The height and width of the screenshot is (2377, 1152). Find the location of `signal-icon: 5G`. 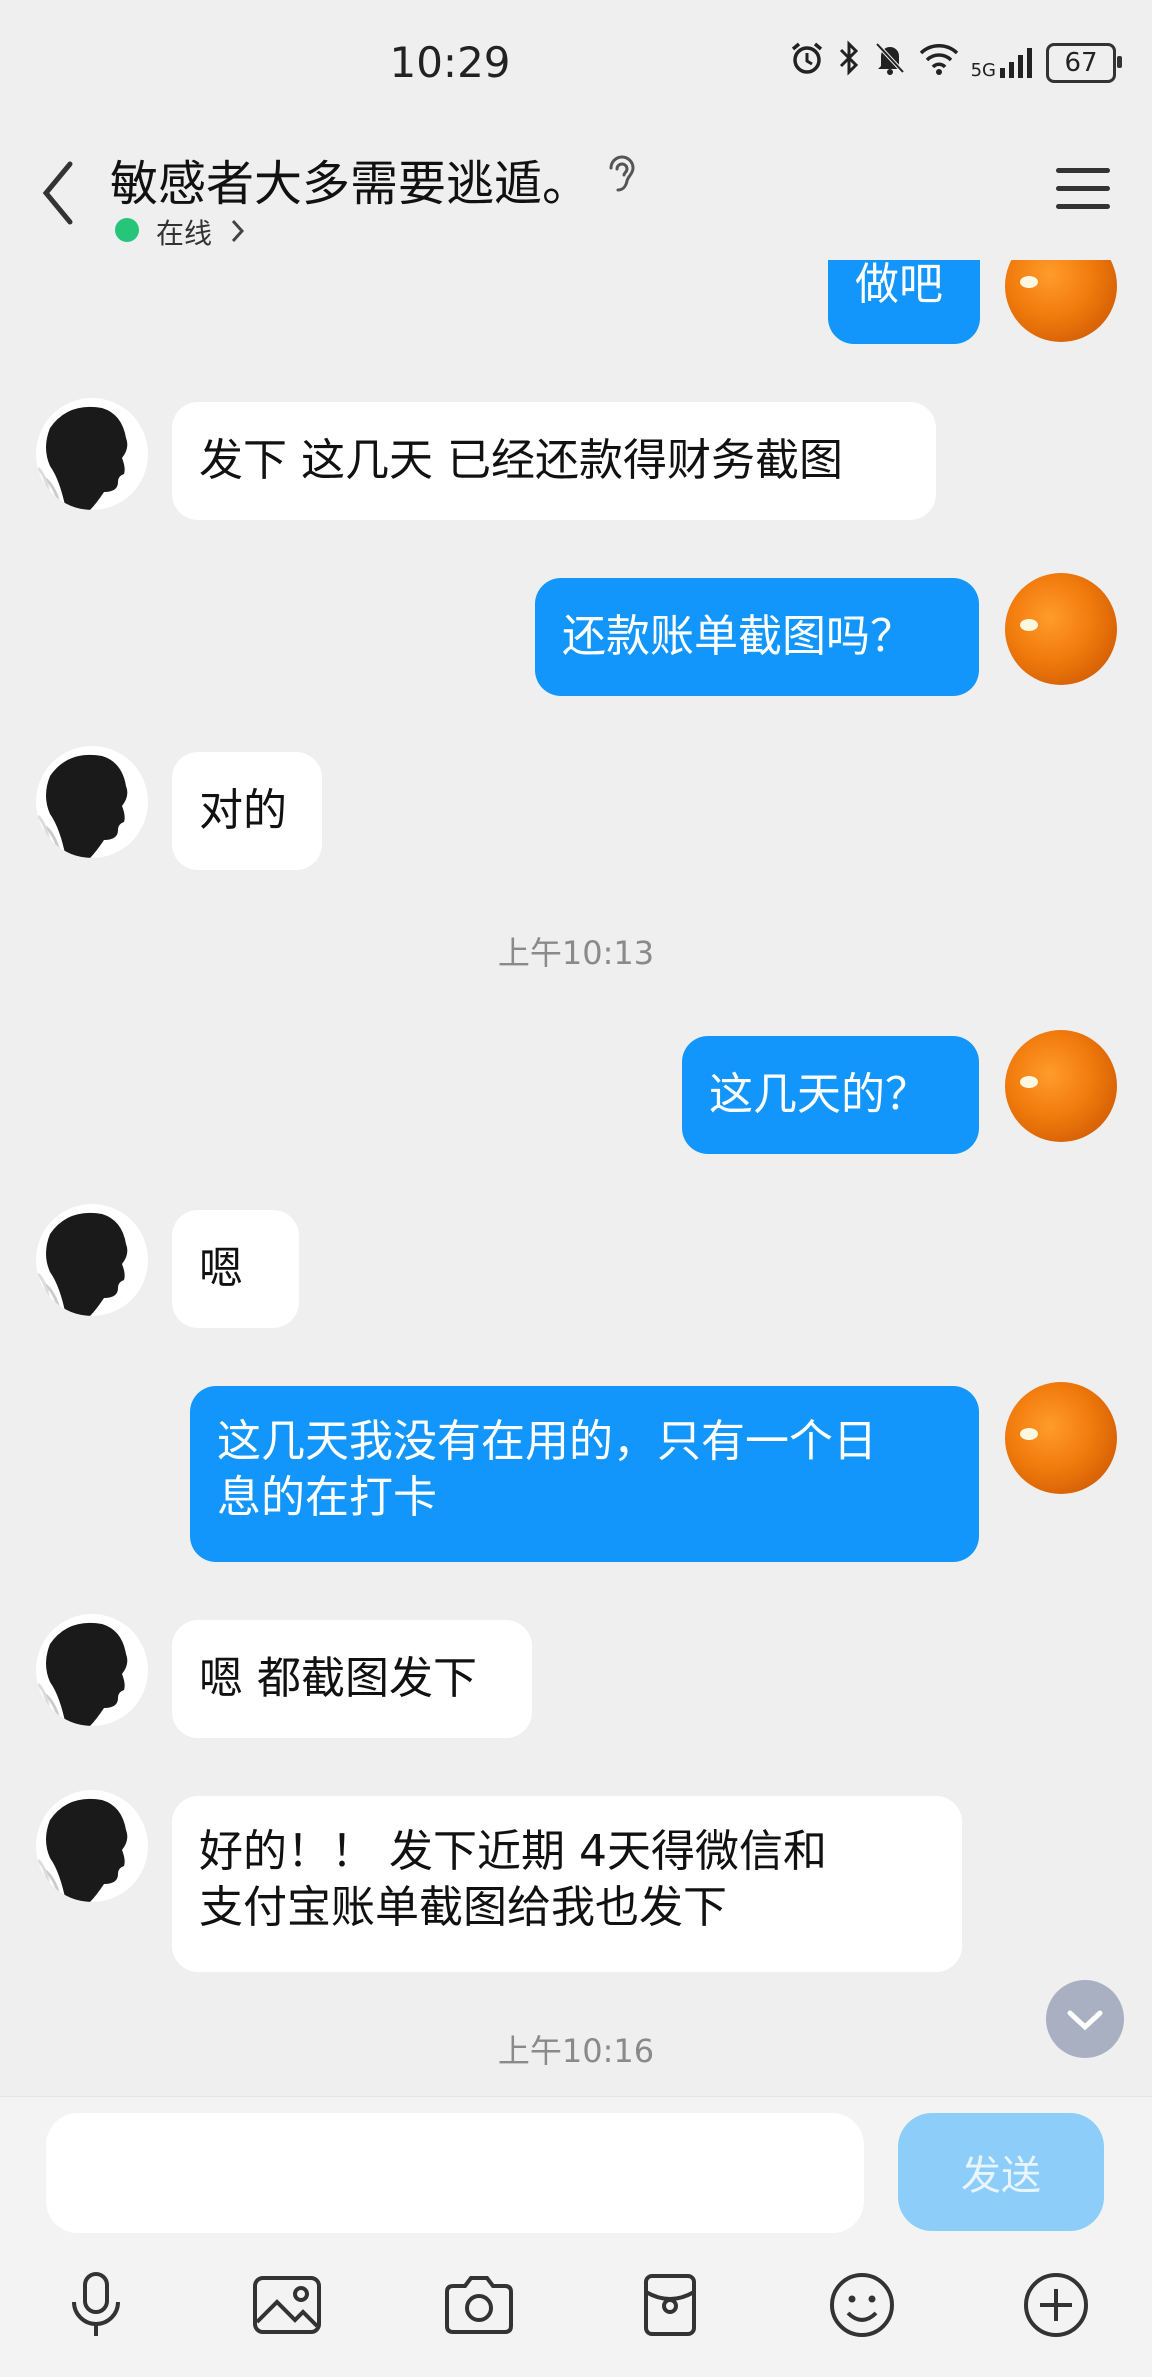

signal-icon: 5G is located at coordinates (1002, 63).